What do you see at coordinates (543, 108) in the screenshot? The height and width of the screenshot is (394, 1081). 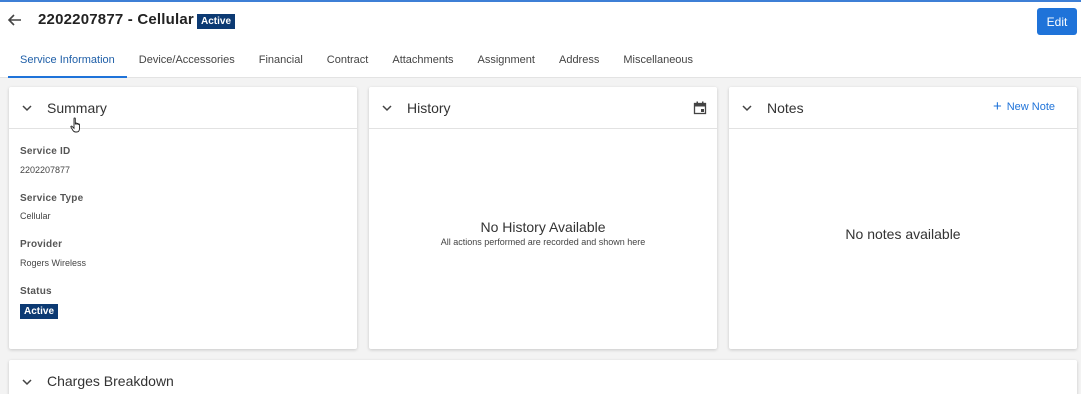 I see `history-card-header: History` at bounding box center [543, 108].